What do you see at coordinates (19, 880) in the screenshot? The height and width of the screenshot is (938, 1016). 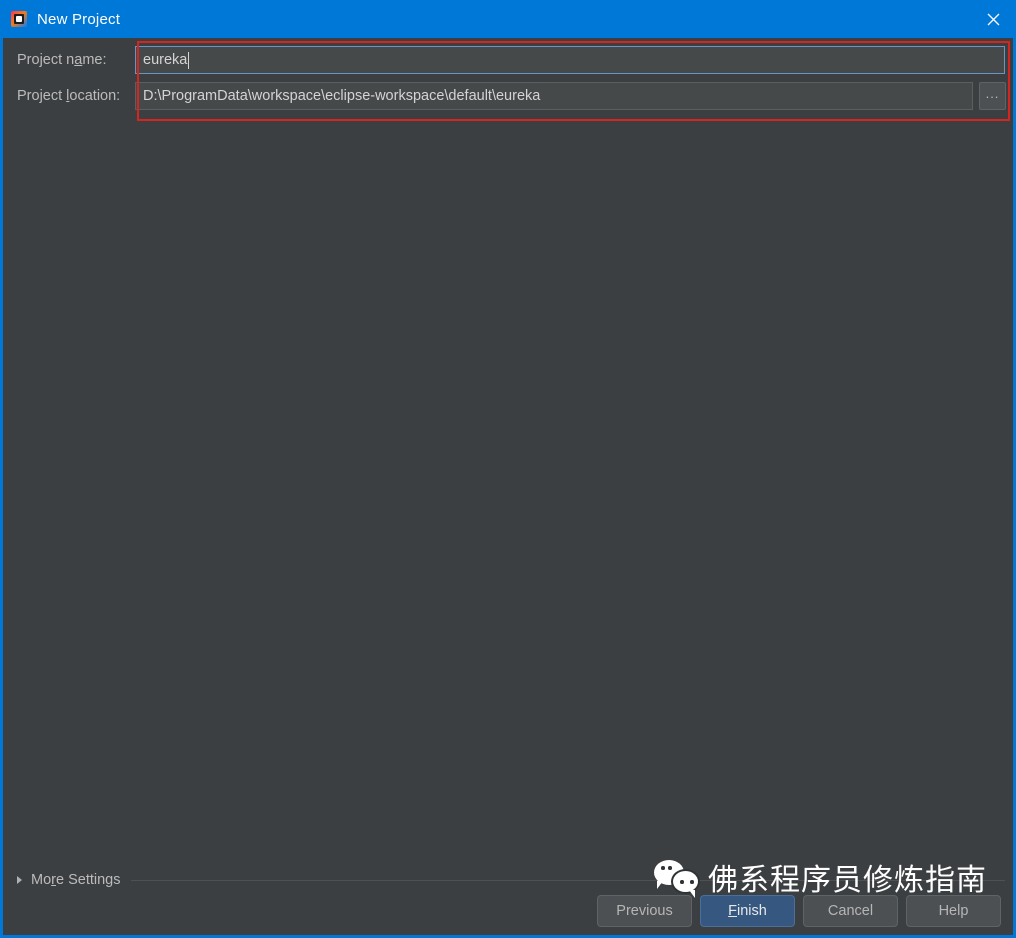 I see `chevron-right-icon` at bounding box center [19, 880].